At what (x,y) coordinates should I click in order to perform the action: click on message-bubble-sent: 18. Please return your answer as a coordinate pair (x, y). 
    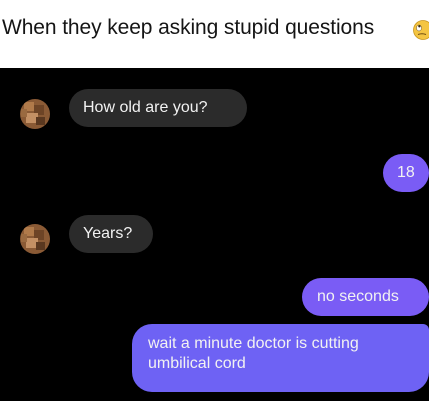
    Looking at the image, I should click on (406, 173).